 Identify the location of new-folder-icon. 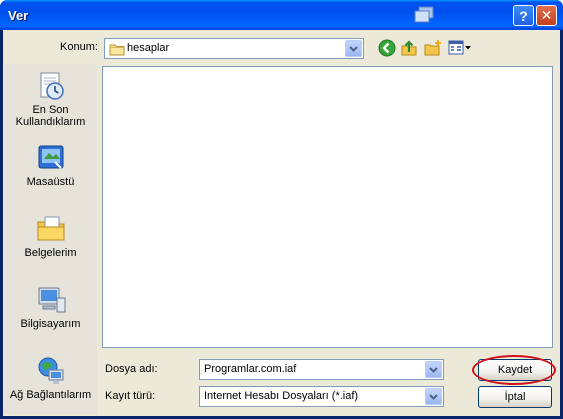
(433, 48).